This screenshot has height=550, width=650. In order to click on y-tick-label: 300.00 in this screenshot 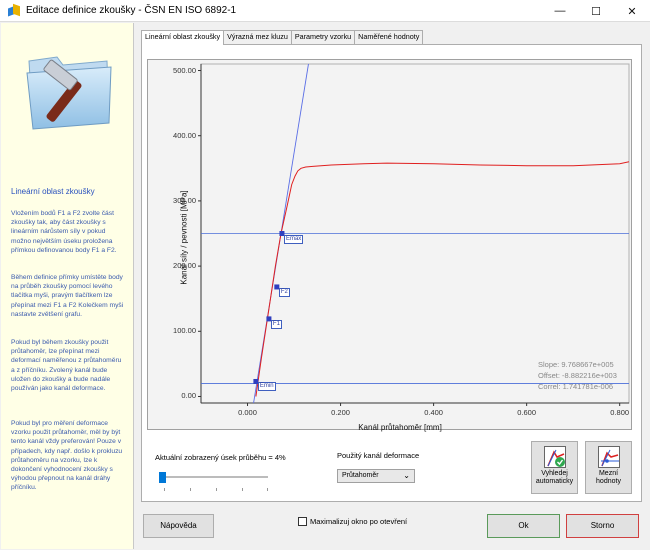, I will do `click(184, 200)`.